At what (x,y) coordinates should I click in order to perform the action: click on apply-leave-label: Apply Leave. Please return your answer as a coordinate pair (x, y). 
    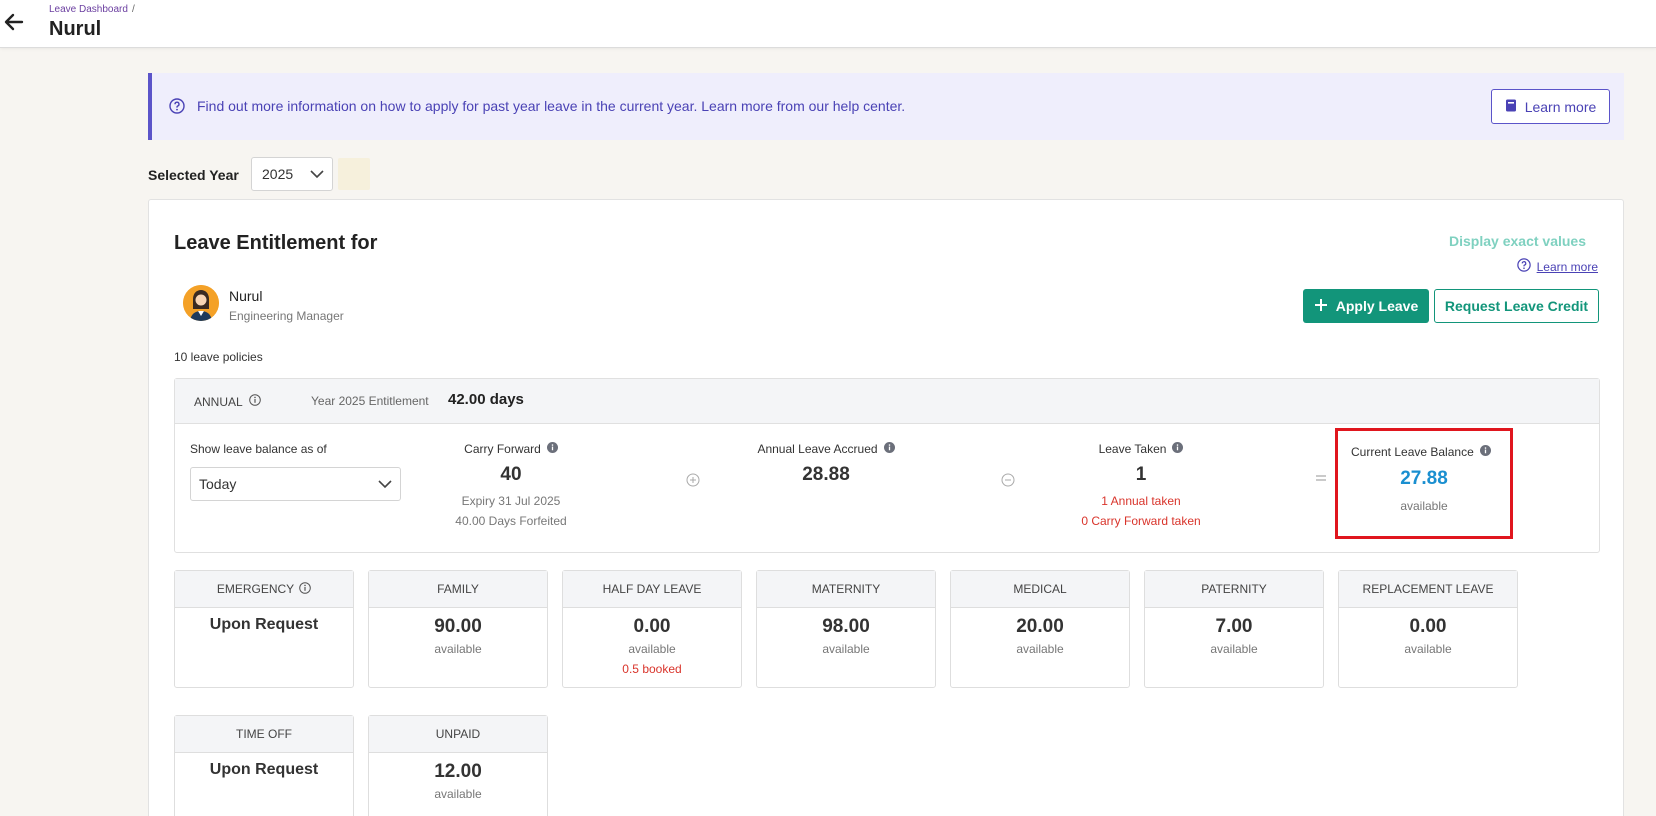
    Looking at the image, I should click on (1377, 306).